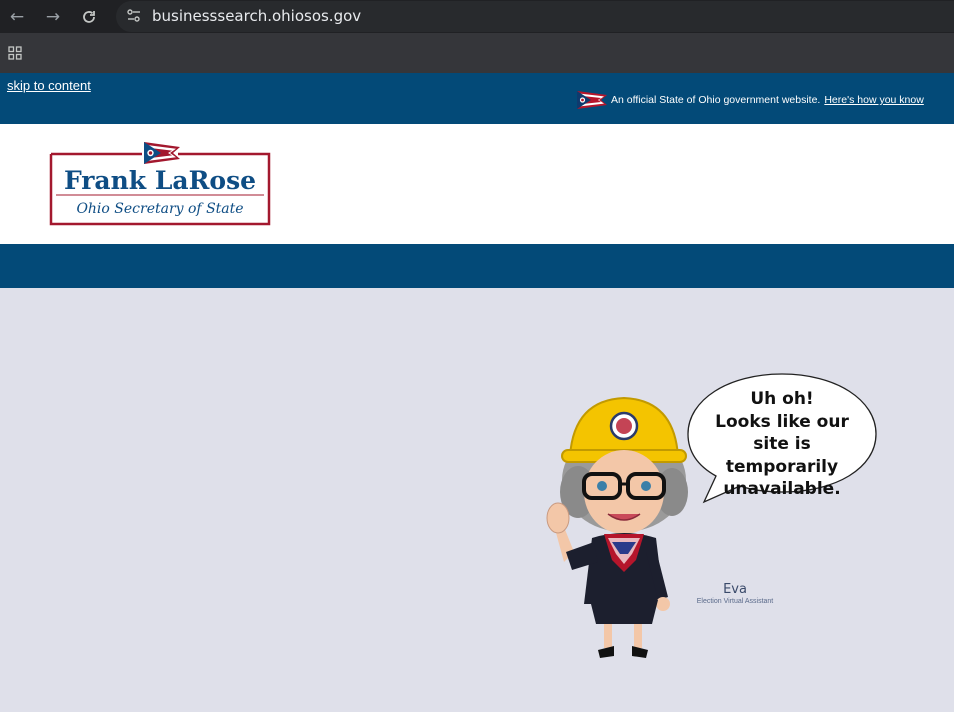 The height and width of the screenshot is (712, 954). Describe the element at coordinates (735, 601) in the screenshot. I see `eva-subtitle: Election Virtual Assistant` at that location.